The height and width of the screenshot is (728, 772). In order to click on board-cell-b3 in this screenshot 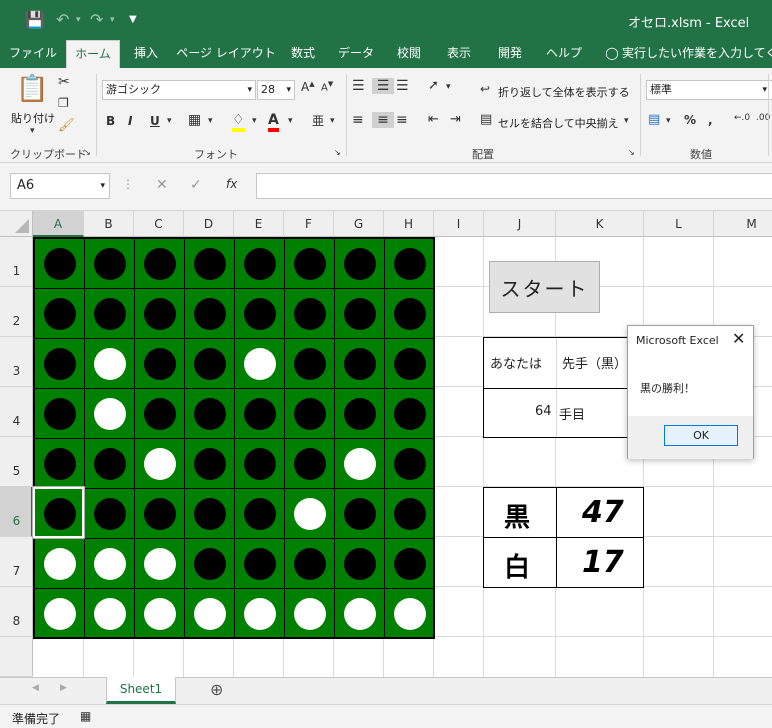, I will do `click(110, 364)`.